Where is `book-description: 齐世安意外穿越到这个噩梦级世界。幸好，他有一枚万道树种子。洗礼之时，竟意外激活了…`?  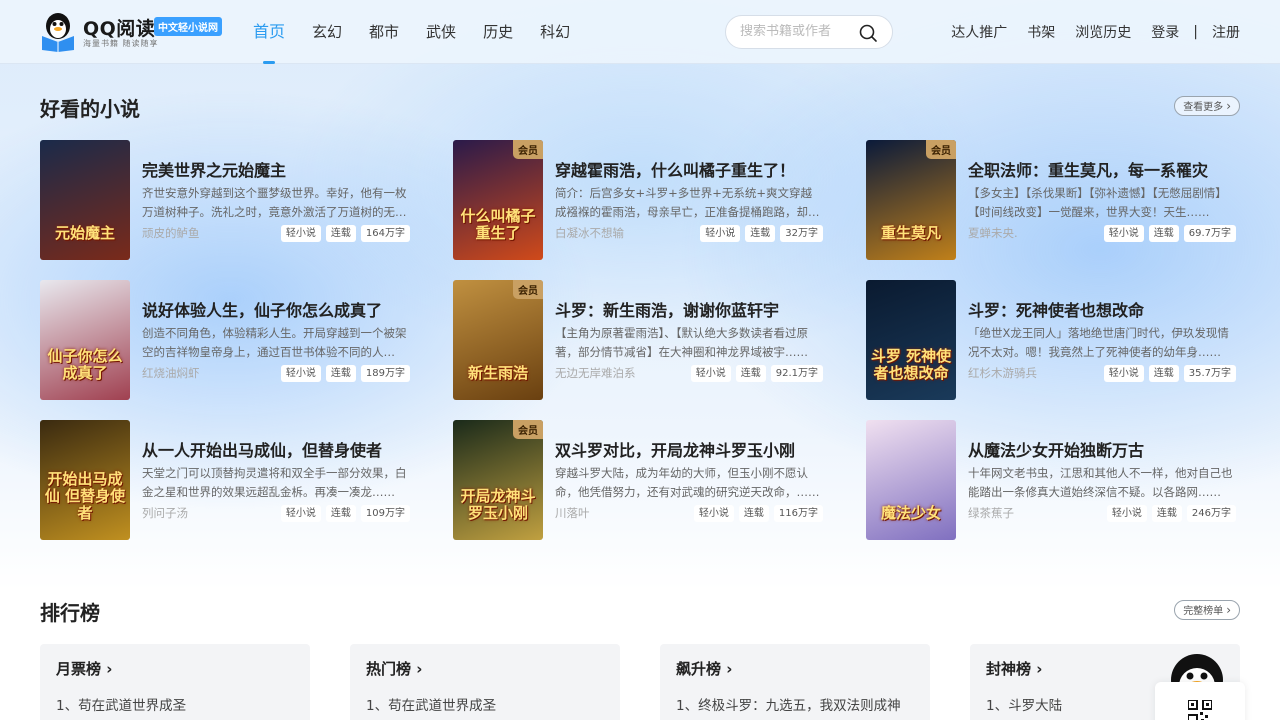
book-description: 齐世安意外穿越到这个噩梦级世界。幸好，他有一枚万道树种子。洗礼之时，竟意外激活了… is located at coordinates (274, 202).